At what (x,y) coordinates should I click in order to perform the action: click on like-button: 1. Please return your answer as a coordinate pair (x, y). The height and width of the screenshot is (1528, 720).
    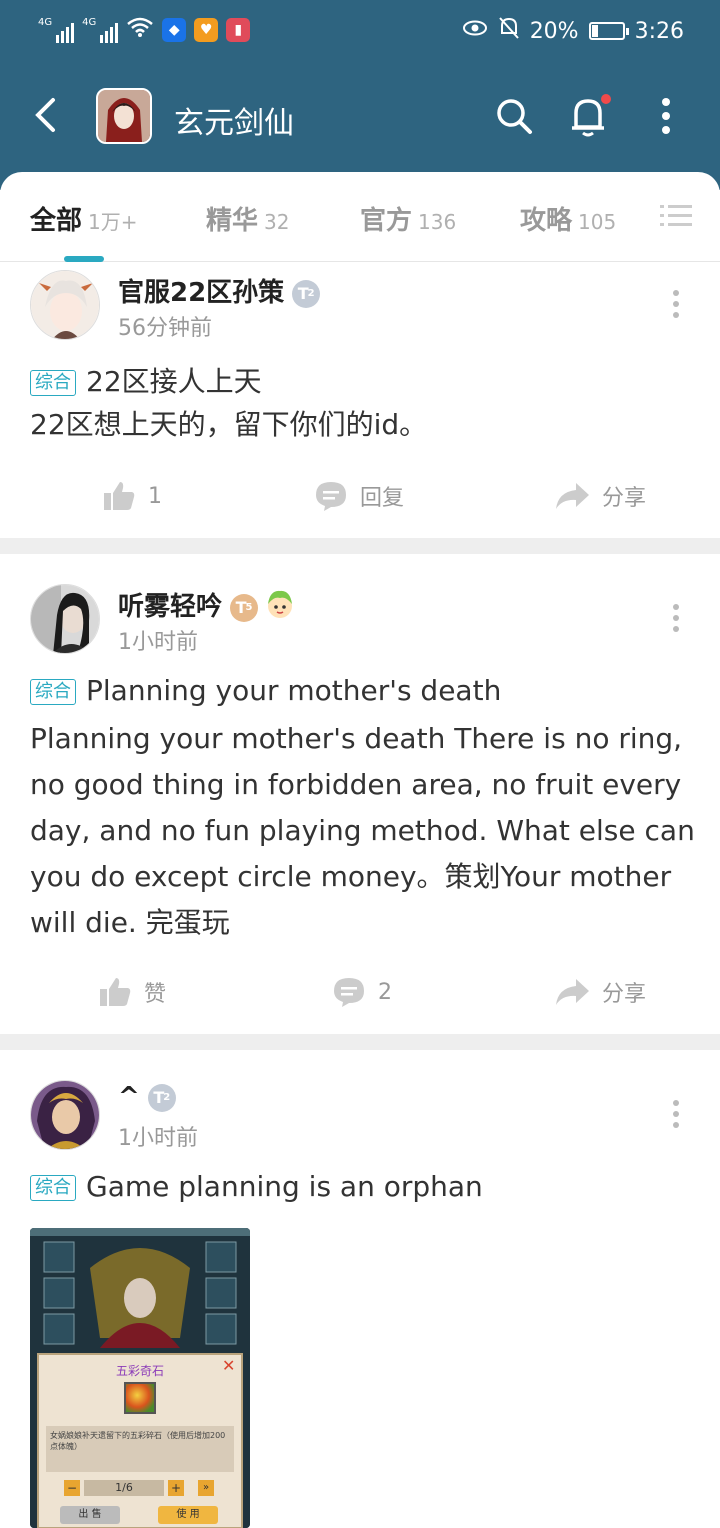
    Looking at the image, I should click on (132, 496).